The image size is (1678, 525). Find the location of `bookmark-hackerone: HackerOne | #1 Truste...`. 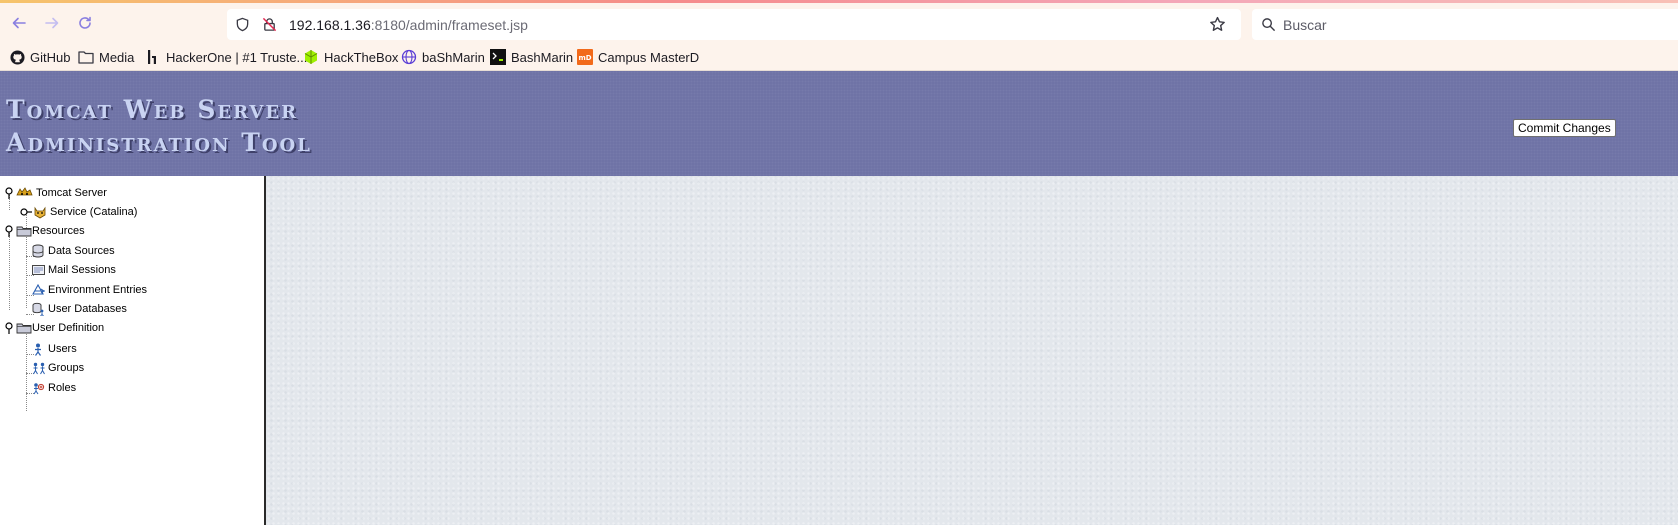

bookmark-hackerone: HackerOne | #1 Truste... is located at coordinates (226, 57).